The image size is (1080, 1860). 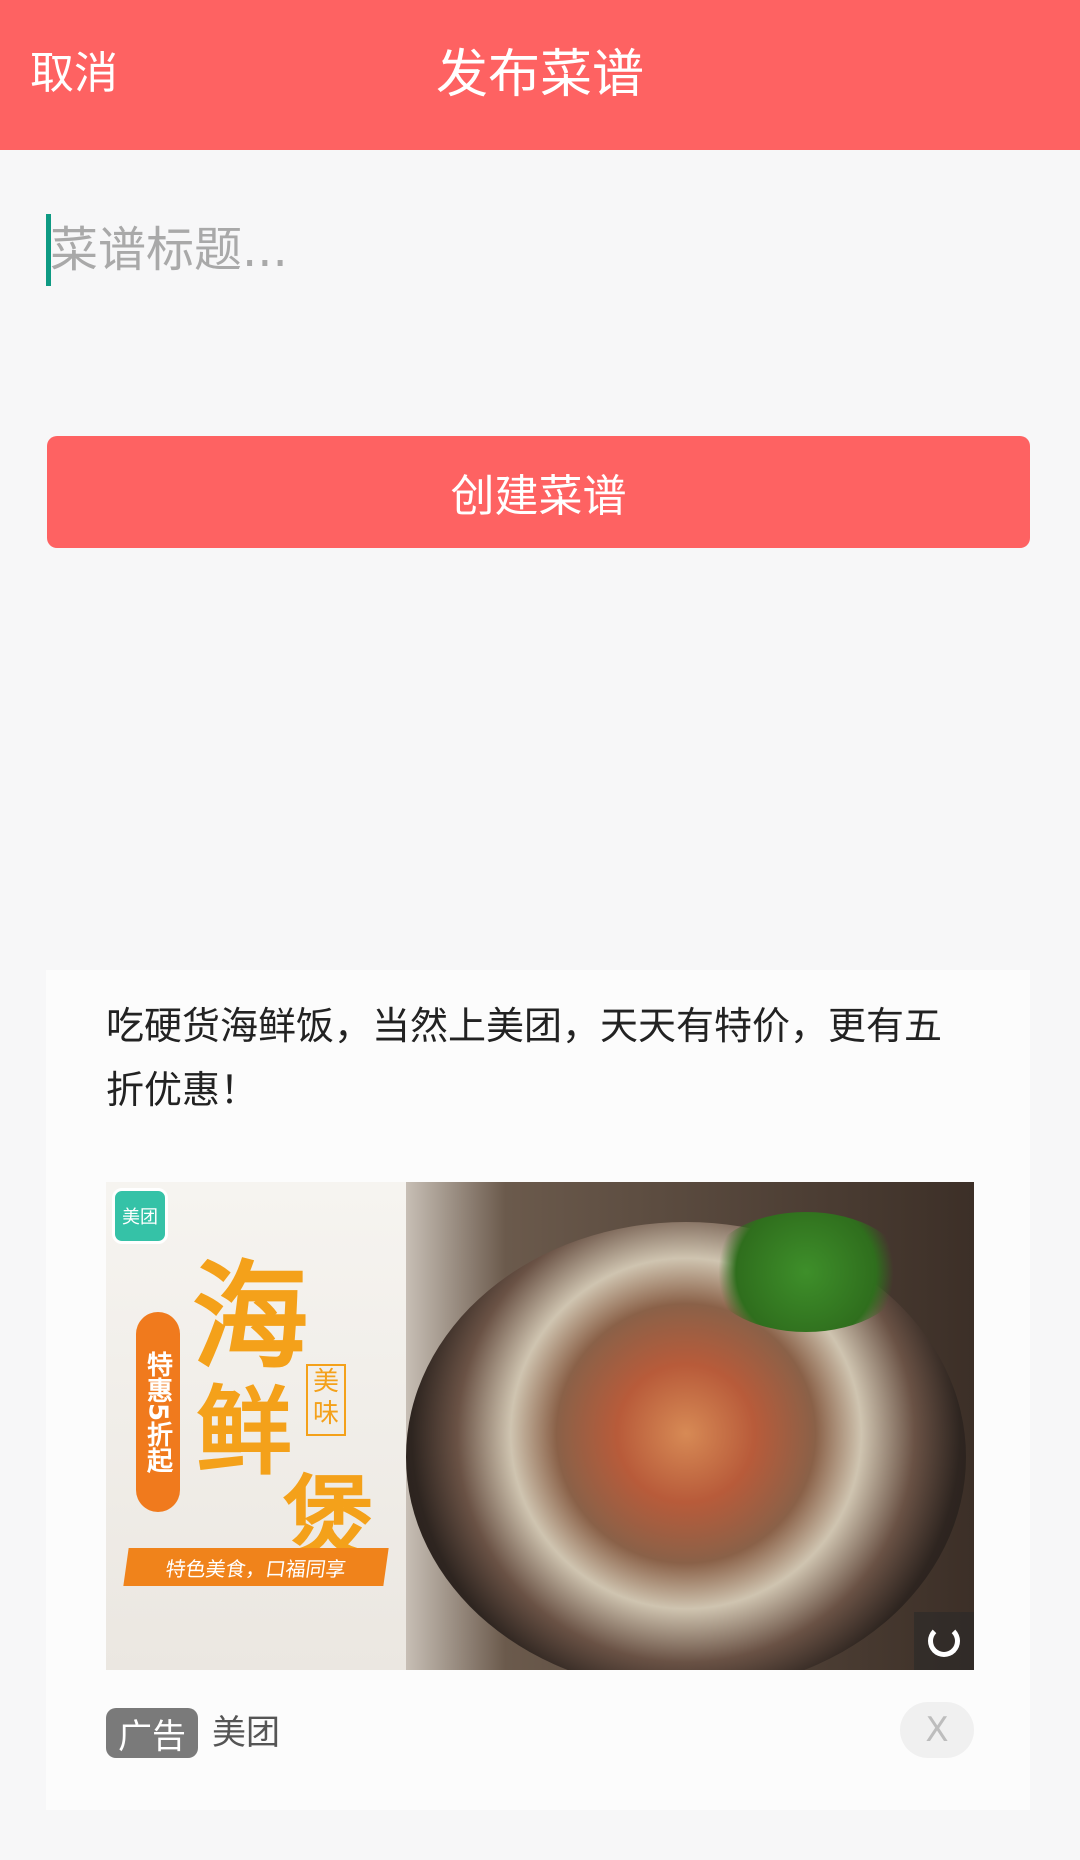 I want to click on reload-icon, so click(x=944, y=1641).